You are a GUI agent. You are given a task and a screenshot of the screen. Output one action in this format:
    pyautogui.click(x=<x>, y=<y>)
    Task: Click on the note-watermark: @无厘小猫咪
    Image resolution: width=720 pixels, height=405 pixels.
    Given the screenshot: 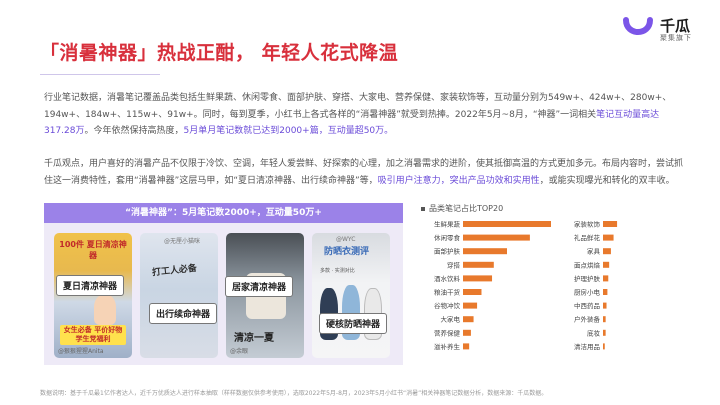 What is the action you would take?
    pyautogui.click(x=182, y=241)
    